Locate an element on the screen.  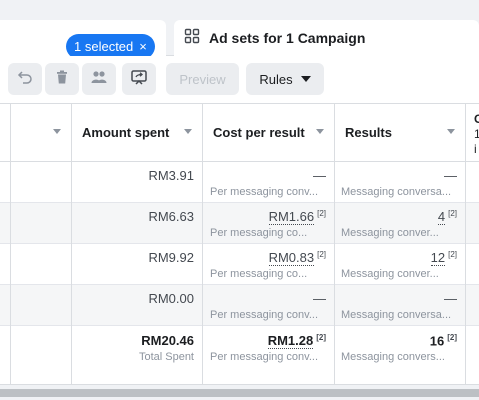
header-label: Cost per result is located at coordinates (259, 132).